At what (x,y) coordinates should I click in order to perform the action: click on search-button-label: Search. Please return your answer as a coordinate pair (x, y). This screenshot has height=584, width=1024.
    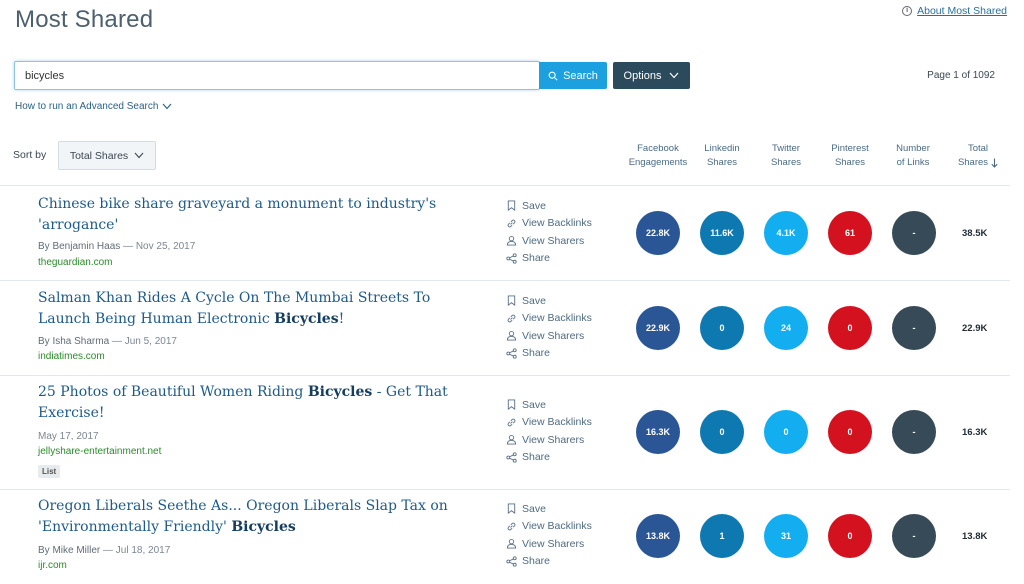
    Looking at the image, I should click on (580, 75).